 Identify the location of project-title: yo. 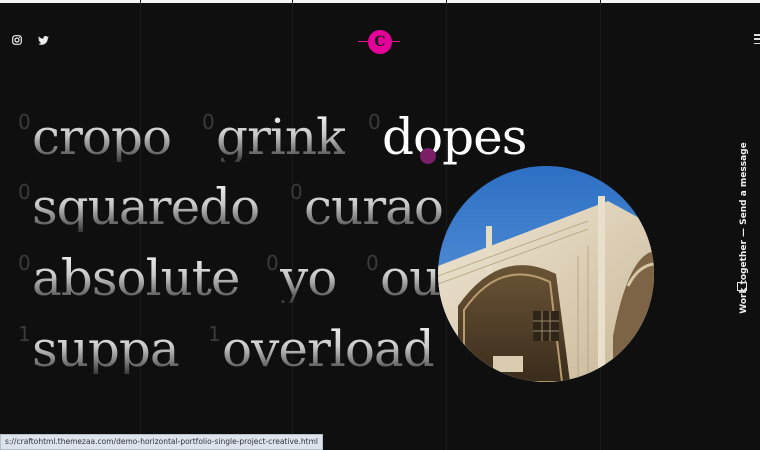
(308, 278).